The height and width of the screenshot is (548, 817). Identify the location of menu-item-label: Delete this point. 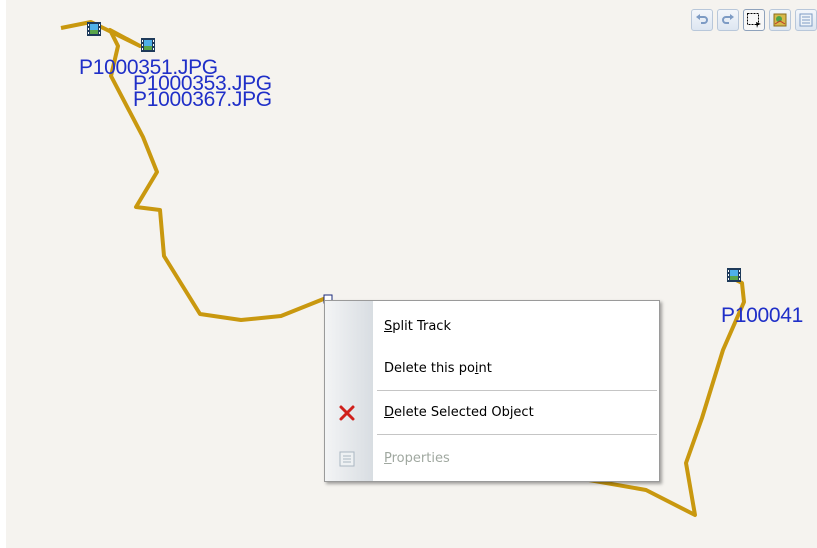
(438, 368).